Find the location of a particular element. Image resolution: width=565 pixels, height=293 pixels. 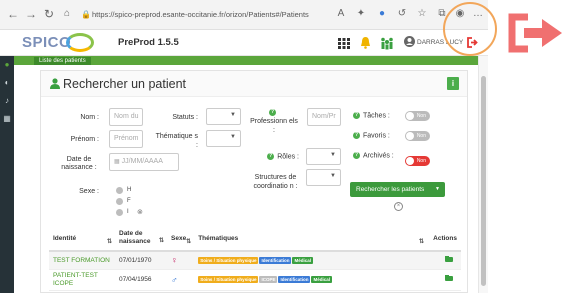

app-header: SPICO PreProd 1.5.5 DARRAS LUCY is located at coordinates (244, 43).